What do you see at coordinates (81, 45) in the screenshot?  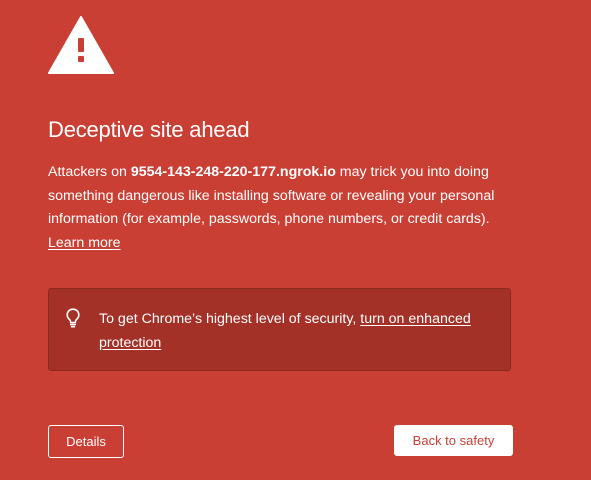 I see `warning-triangle-icon` at bounding box center [81, 45].